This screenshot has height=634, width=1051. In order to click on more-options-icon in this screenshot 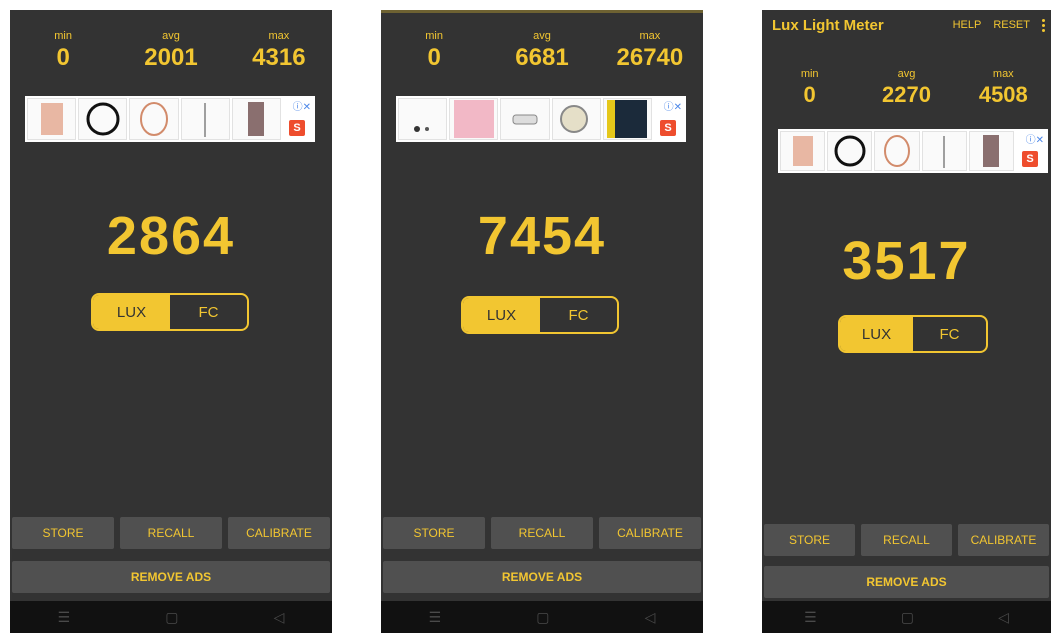, I will do `click(1043, 25)`.